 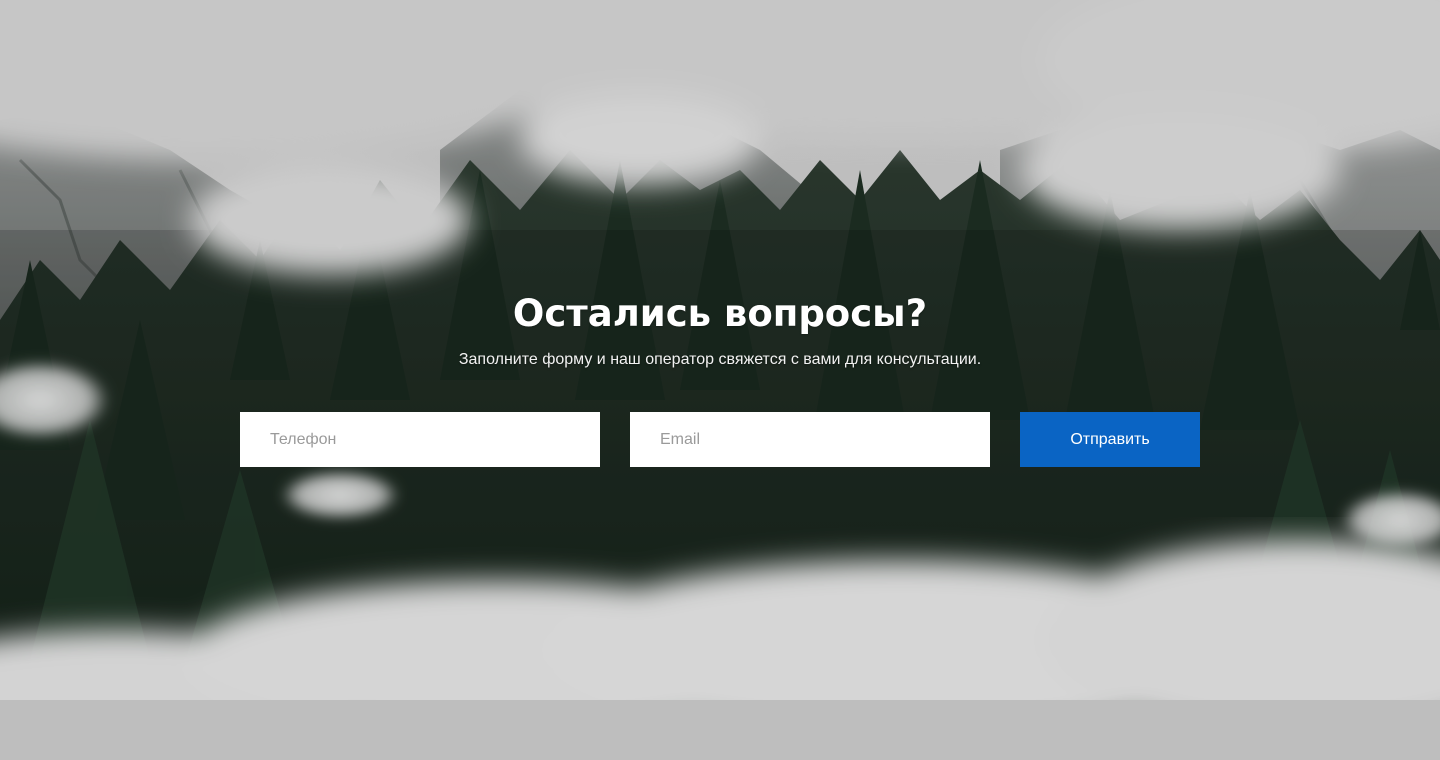 I want to click on phone-input, so click(x=420, y=439).